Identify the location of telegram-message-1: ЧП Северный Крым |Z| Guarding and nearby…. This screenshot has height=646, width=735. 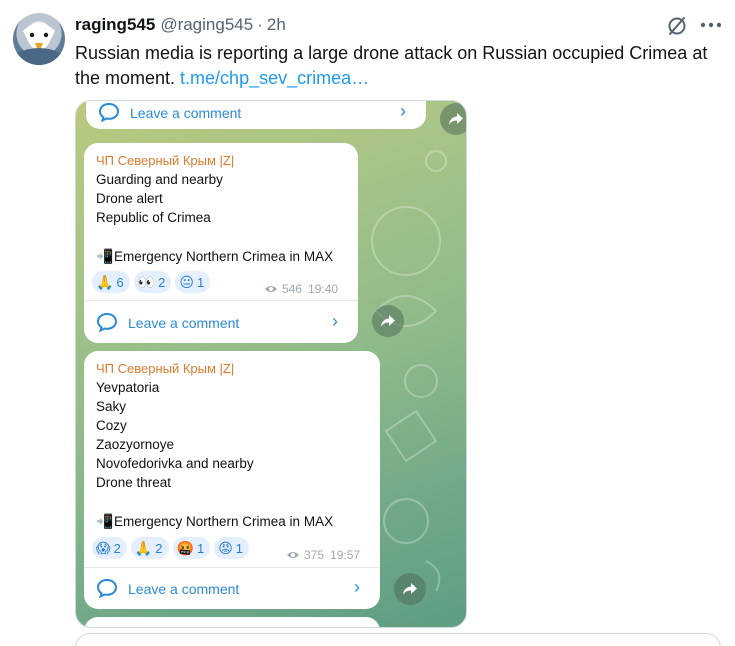
(221, 243).